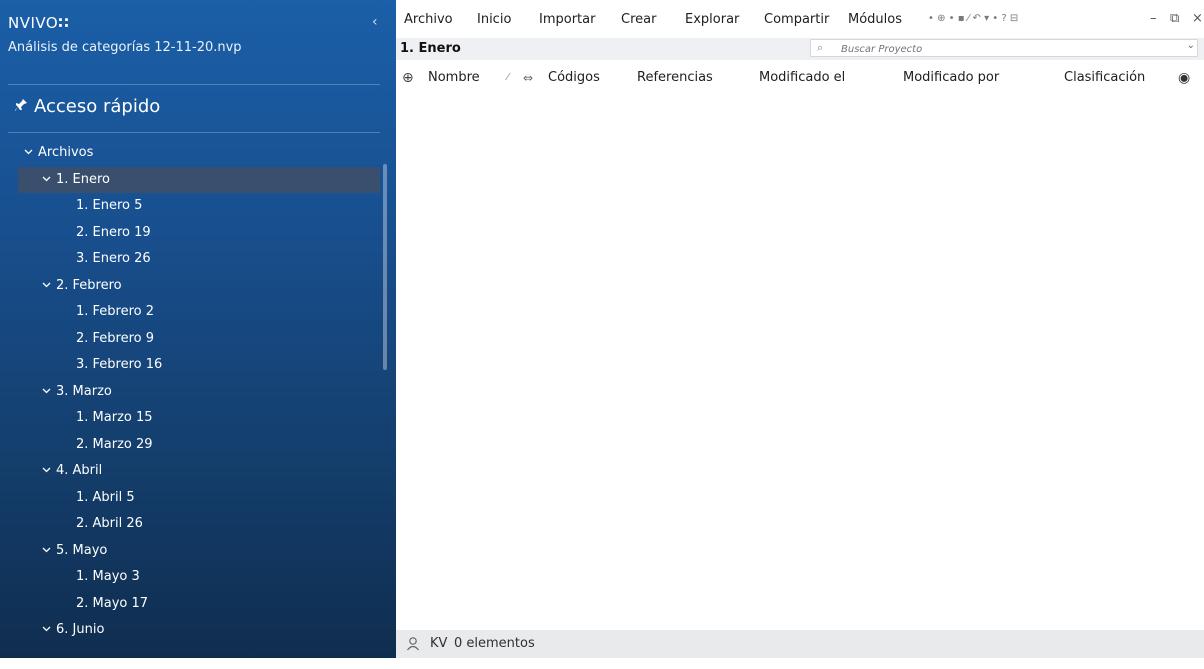 This screenshot has width=1204, height=669. What do you see at coordinates (430, 48) in the screenshot?
I see `current-folder-title: 1. Enero` at bounding box center [430, 48].